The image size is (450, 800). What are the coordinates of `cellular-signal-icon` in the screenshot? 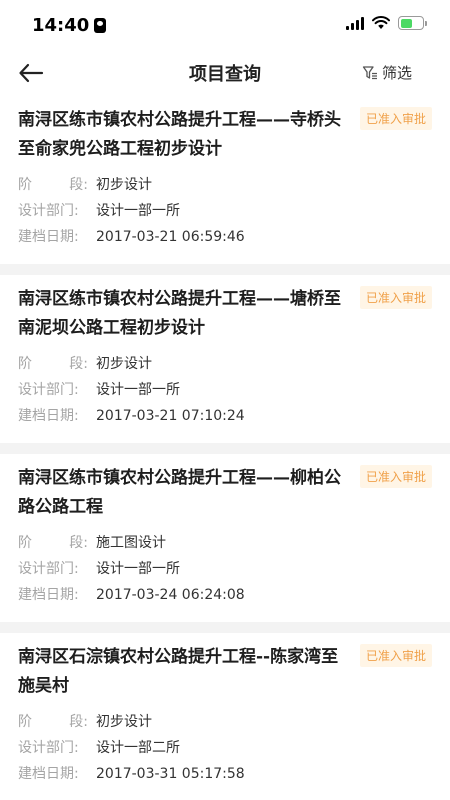 It's located at (355, 23).